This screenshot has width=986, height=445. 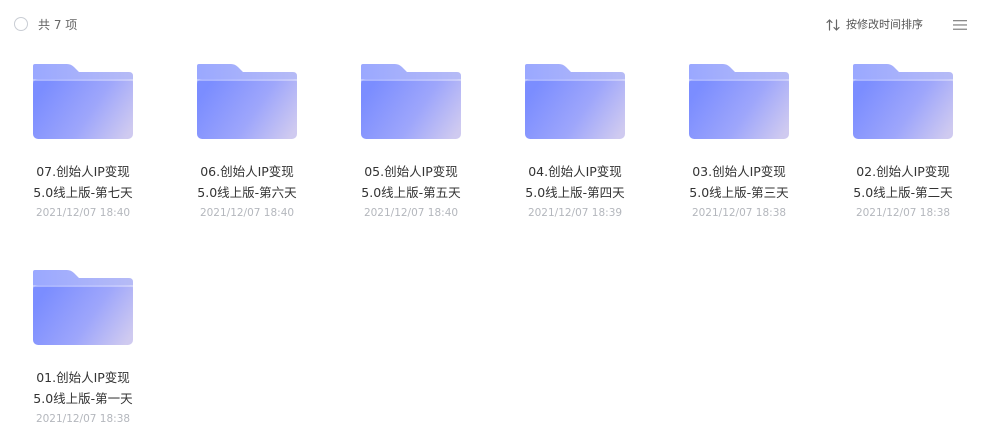 What do you see at coordinates (739, 171) in the screenshot?
I see `folder-name-line1: 03.创始人IP变现` at bounding box center [739, 171].